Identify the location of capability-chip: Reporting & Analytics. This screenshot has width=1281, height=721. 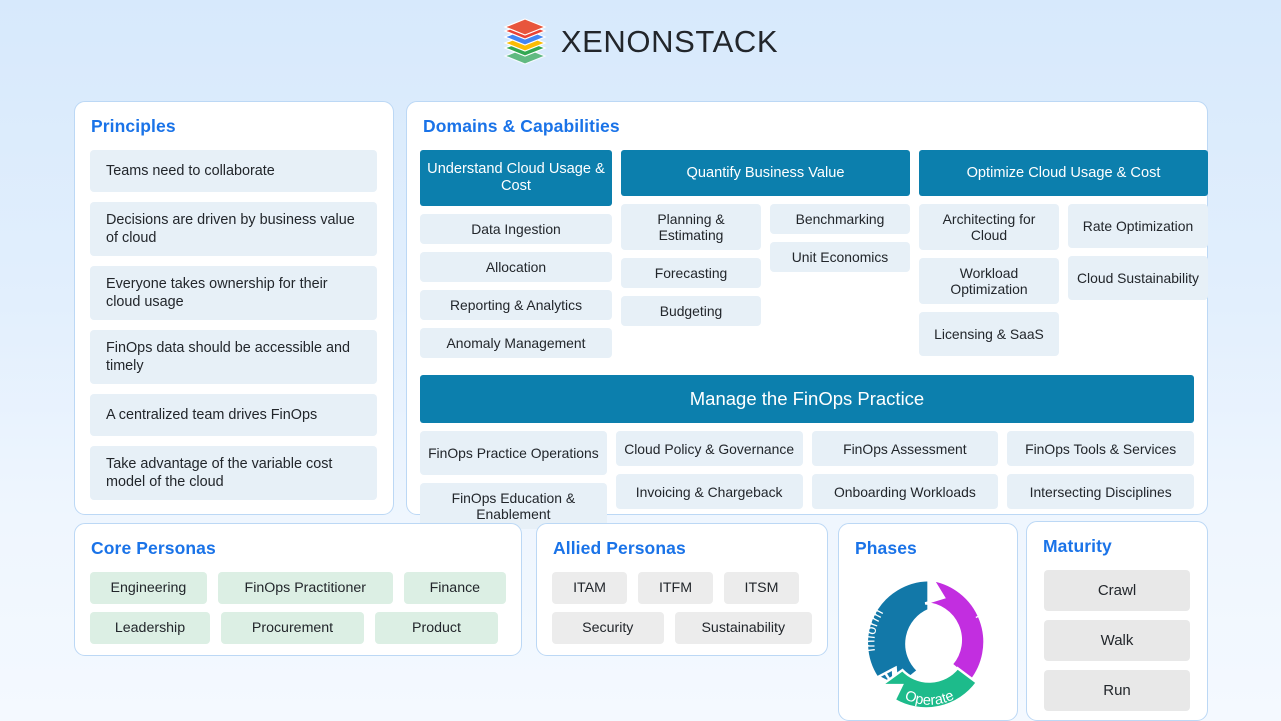
(516, 305).